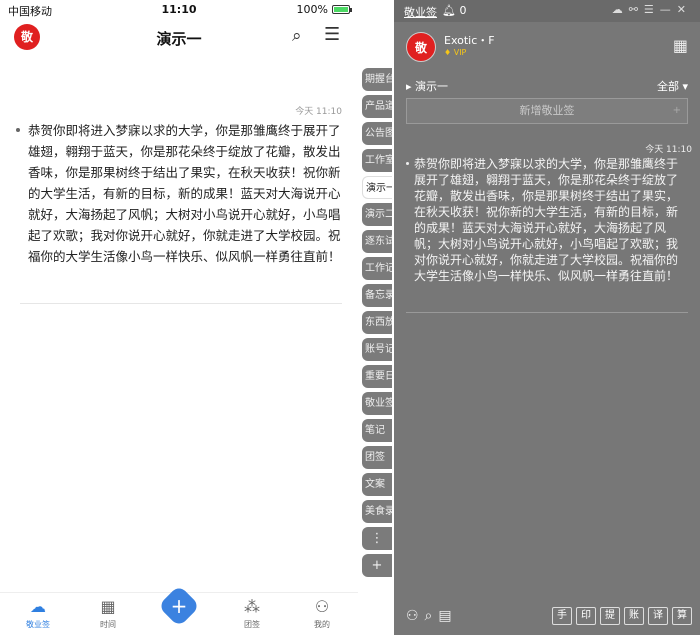 Image resolution: width=700 pixels, height=635 pixels. I want to click on menu-icon: ☰, so click(332, 34).